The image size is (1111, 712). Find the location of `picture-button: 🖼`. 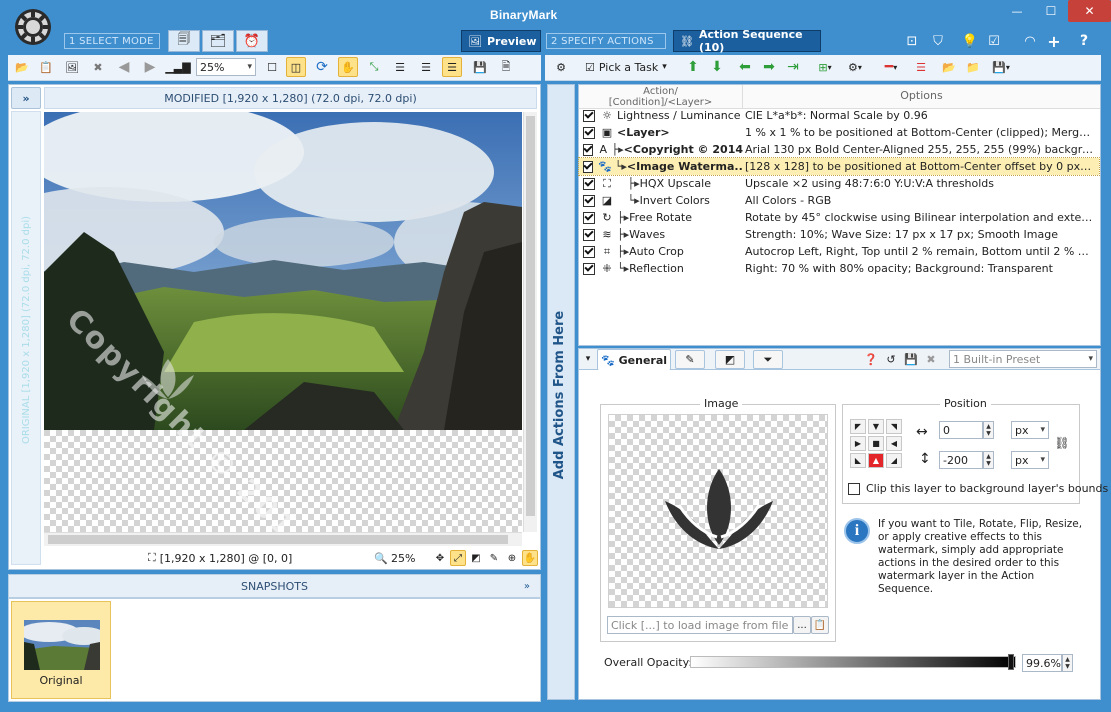

picture-button: 🖼 is located at coordinates (72, 67).